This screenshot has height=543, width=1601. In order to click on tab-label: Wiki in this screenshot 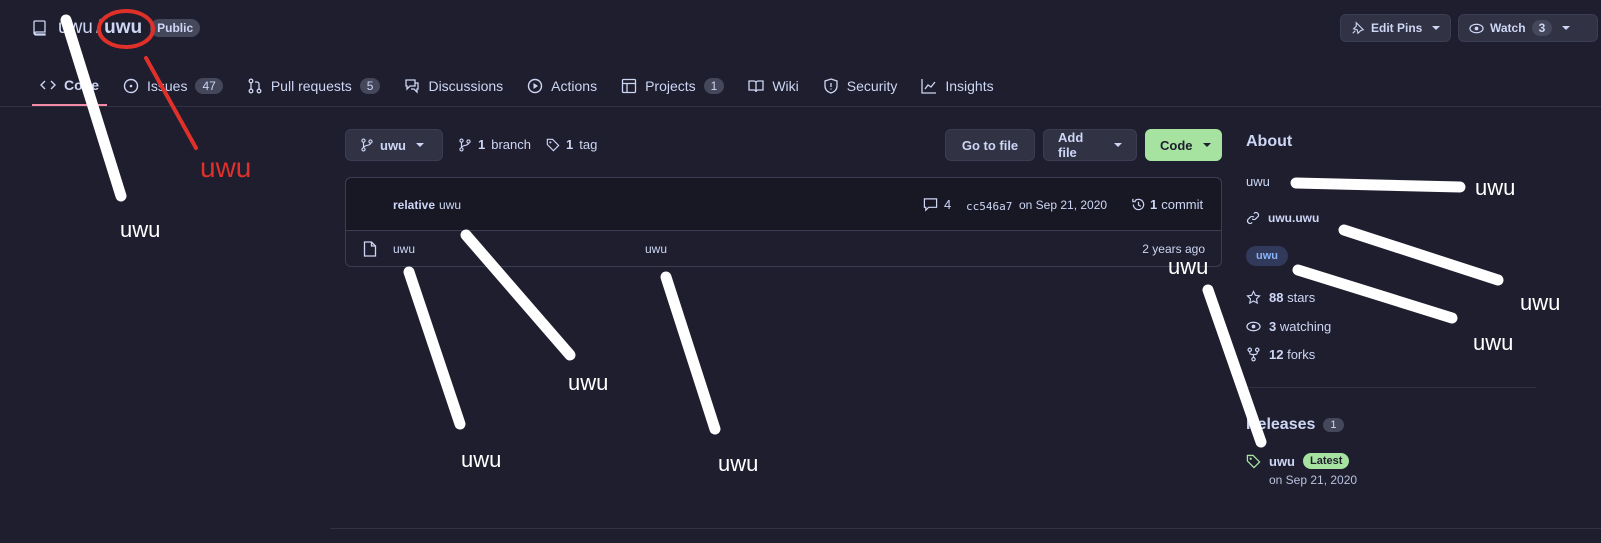, I will do `click(785, 86)`.